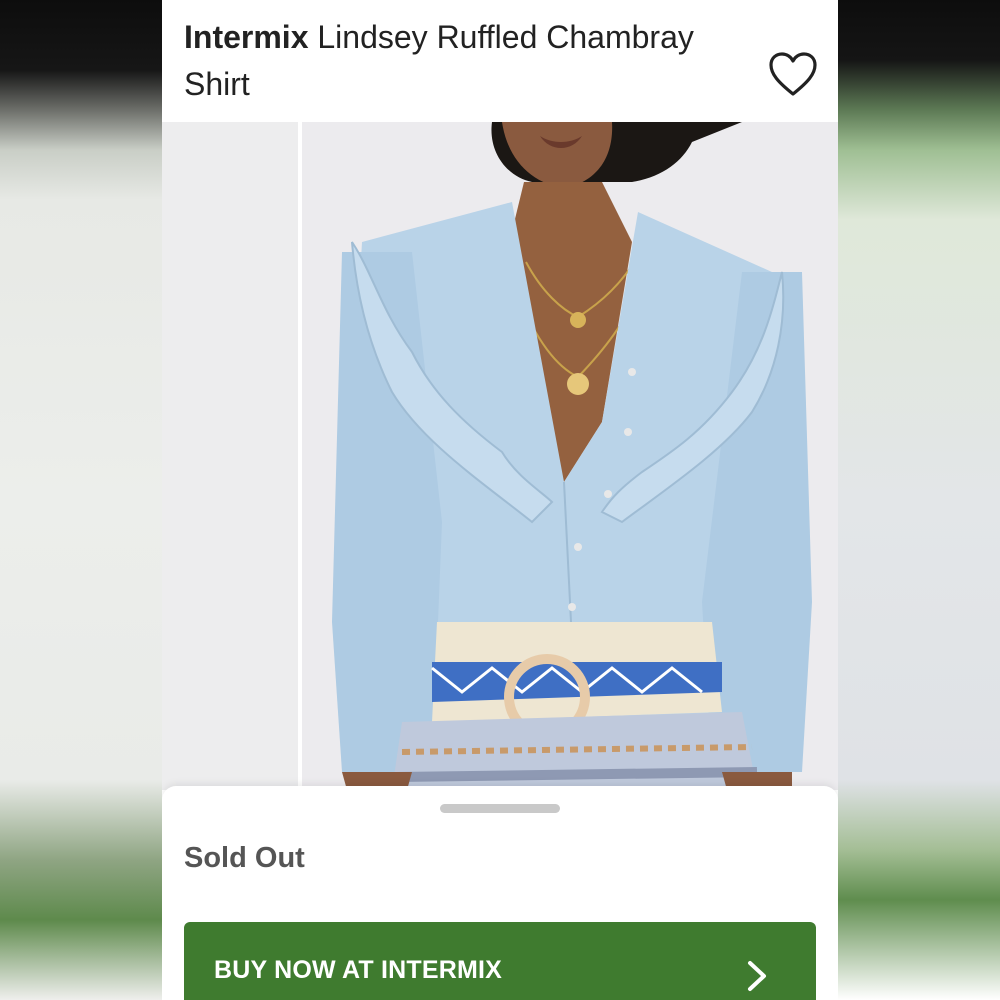 This screenshot has height=1000, width=1000. What do you see at coordinates (757, 978) in the screenshot?
I see `chevron-right-icon` at bounding box center [757, 978].